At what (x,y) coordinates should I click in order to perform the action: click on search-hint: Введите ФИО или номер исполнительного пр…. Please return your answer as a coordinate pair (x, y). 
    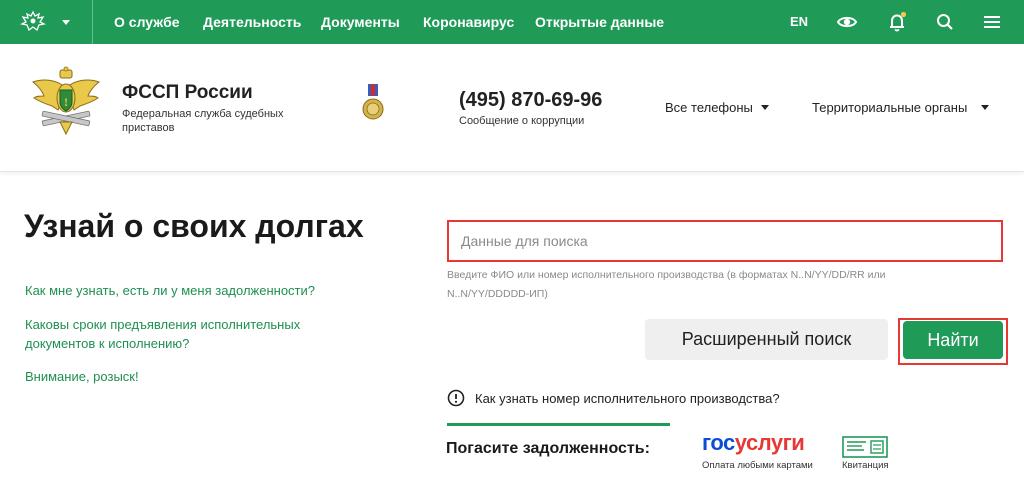
    Looking at the image, I should click on (666, 284).